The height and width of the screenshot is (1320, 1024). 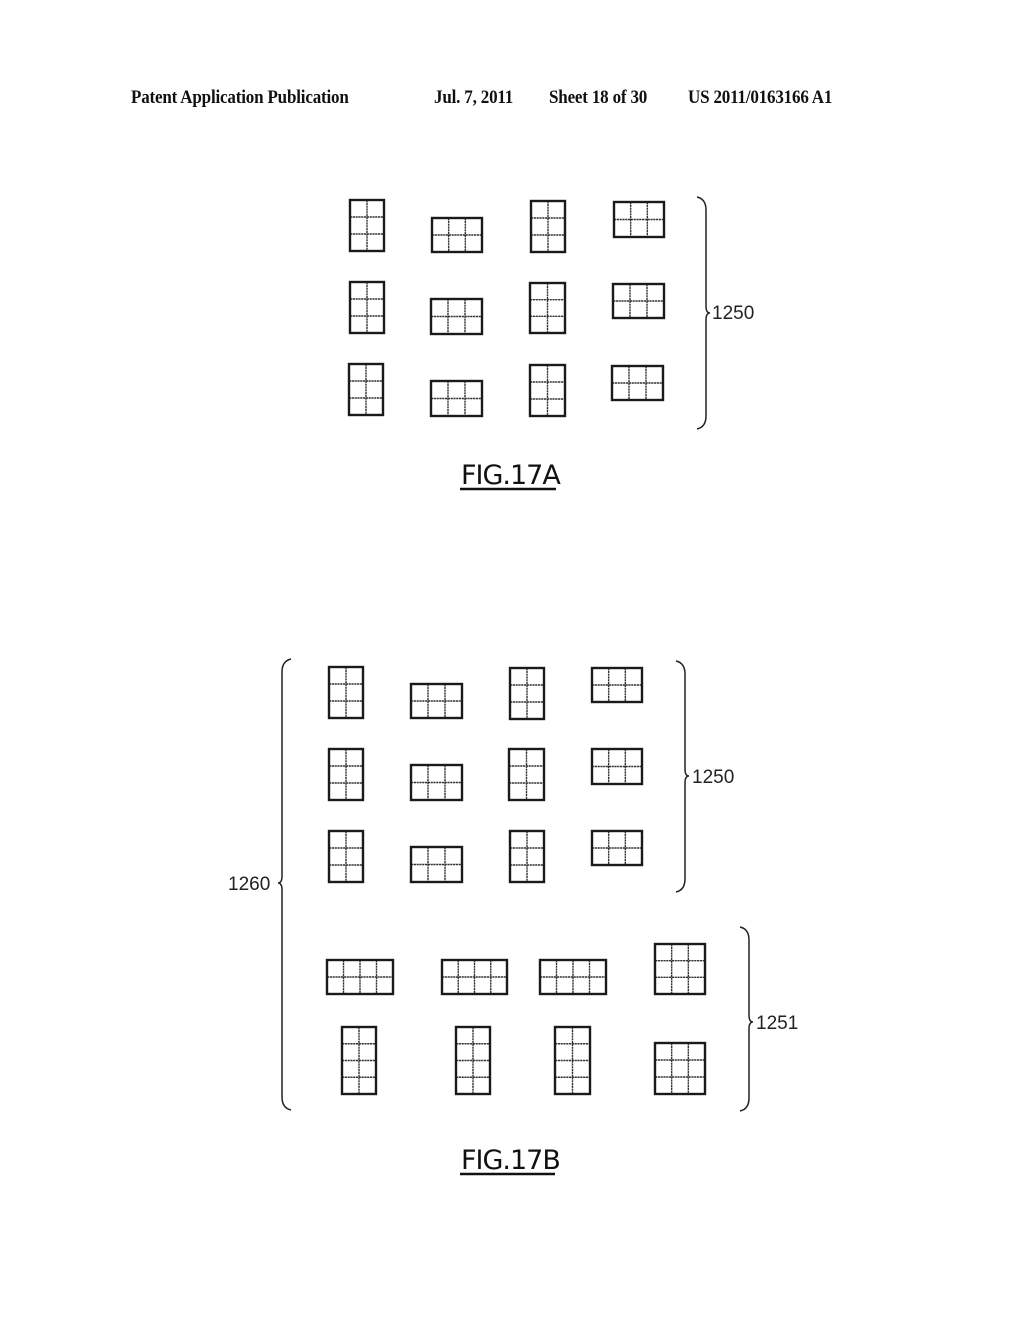 I want to click on reference-label-1260: 1260, so click(x=249, y=884).